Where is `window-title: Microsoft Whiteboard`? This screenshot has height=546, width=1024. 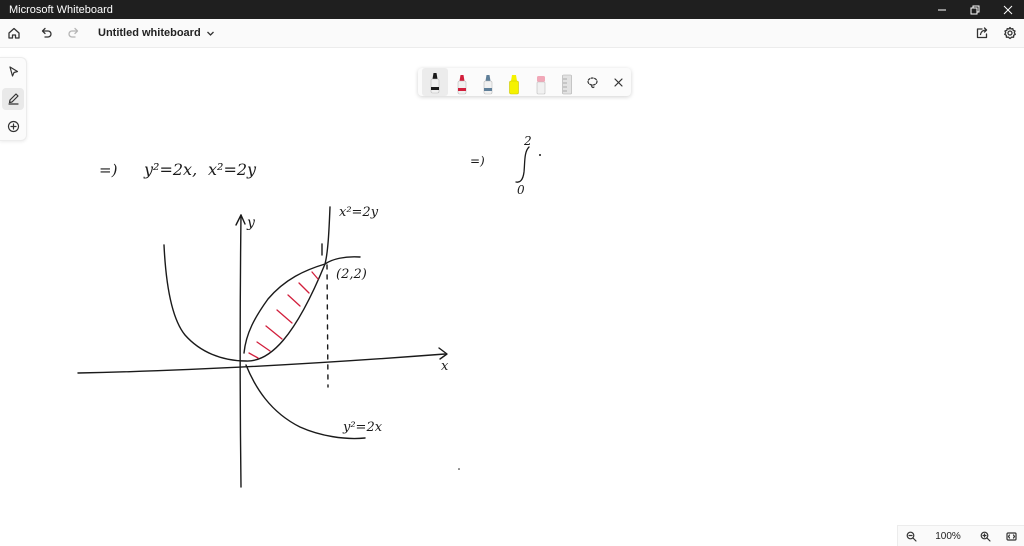
window-title: Microsoft Whiteboard is located at coordinates (61, 9).